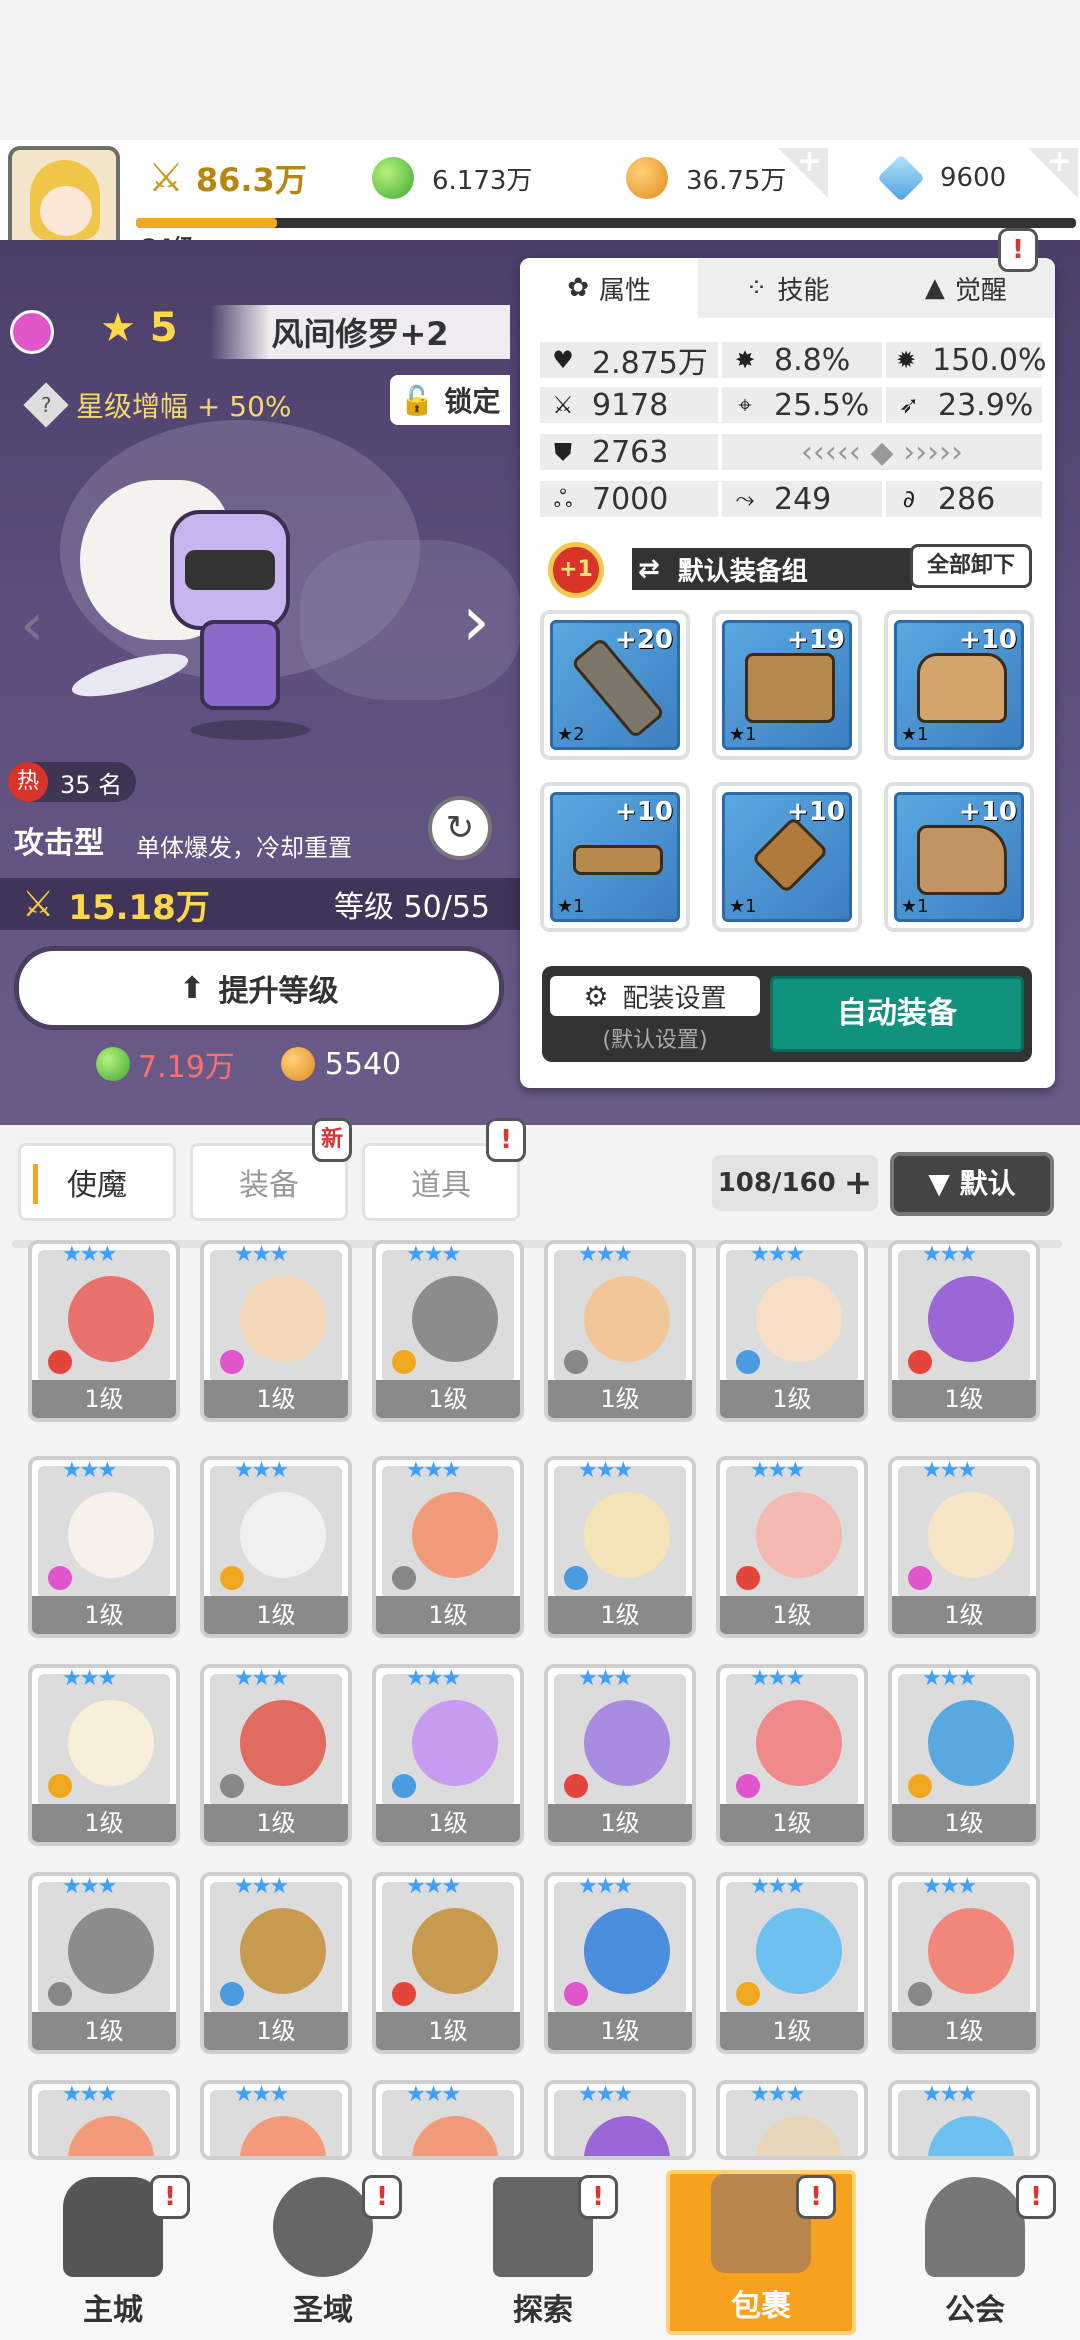  What do you see at coordinates (897, 1014) in the screenshot?
I see `auto-equip-button: 自动装备` at bounding box center [897, 1014].